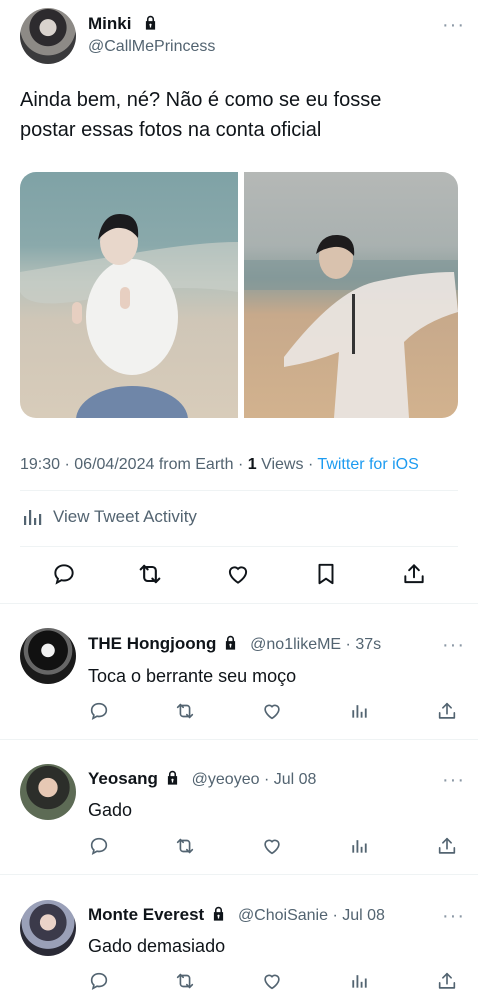 The width and height of the screenshot is (478, 1000). I want to click on tweet-time: 19:30, so click(40, 464).